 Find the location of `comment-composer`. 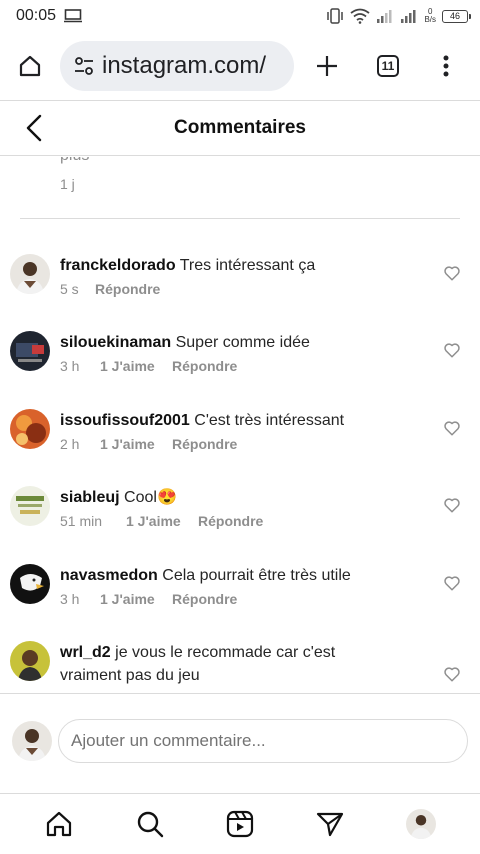

comment-composer is located at coordinates (240, 743).